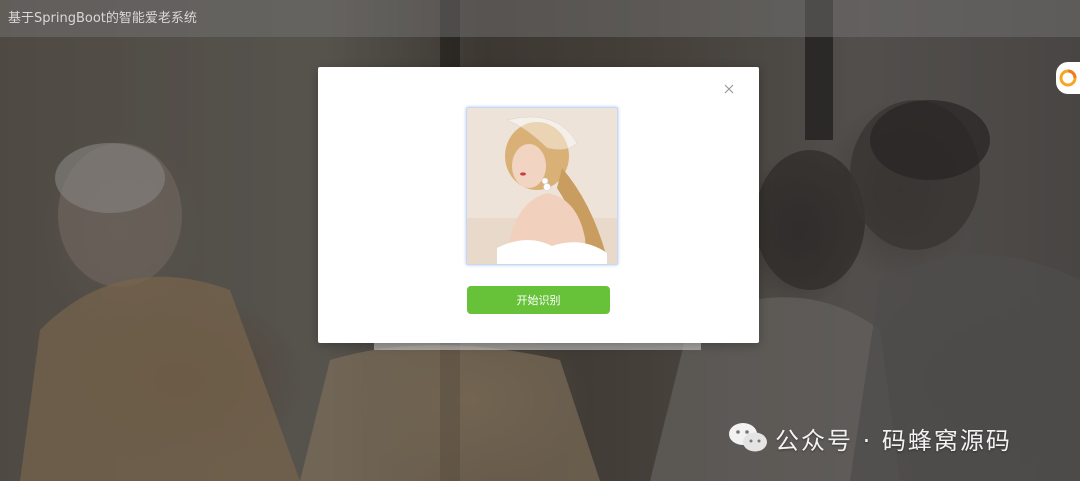 The height and width of the screenshot is (481, 1080). I want to click on start-recognition-button: 开始识别, so click(538, 300).